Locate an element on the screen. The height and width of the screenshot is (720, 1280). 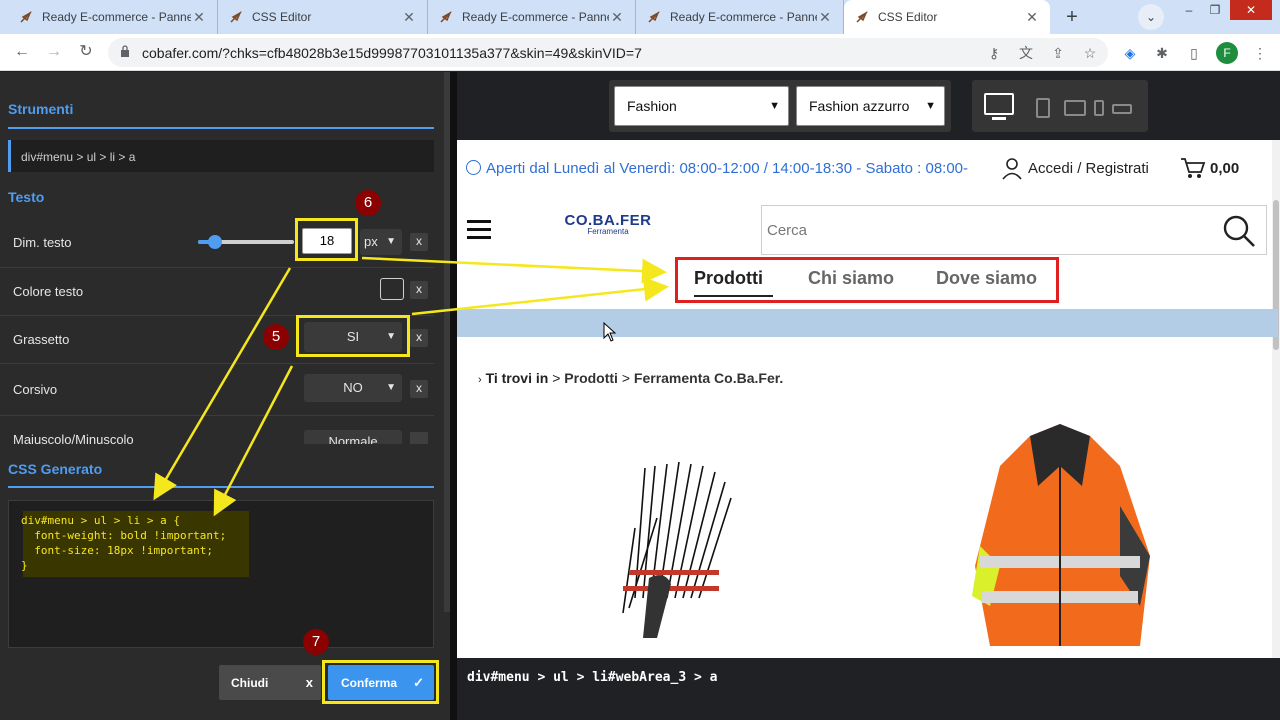
lock-icon is located at coordinates (125, 51).